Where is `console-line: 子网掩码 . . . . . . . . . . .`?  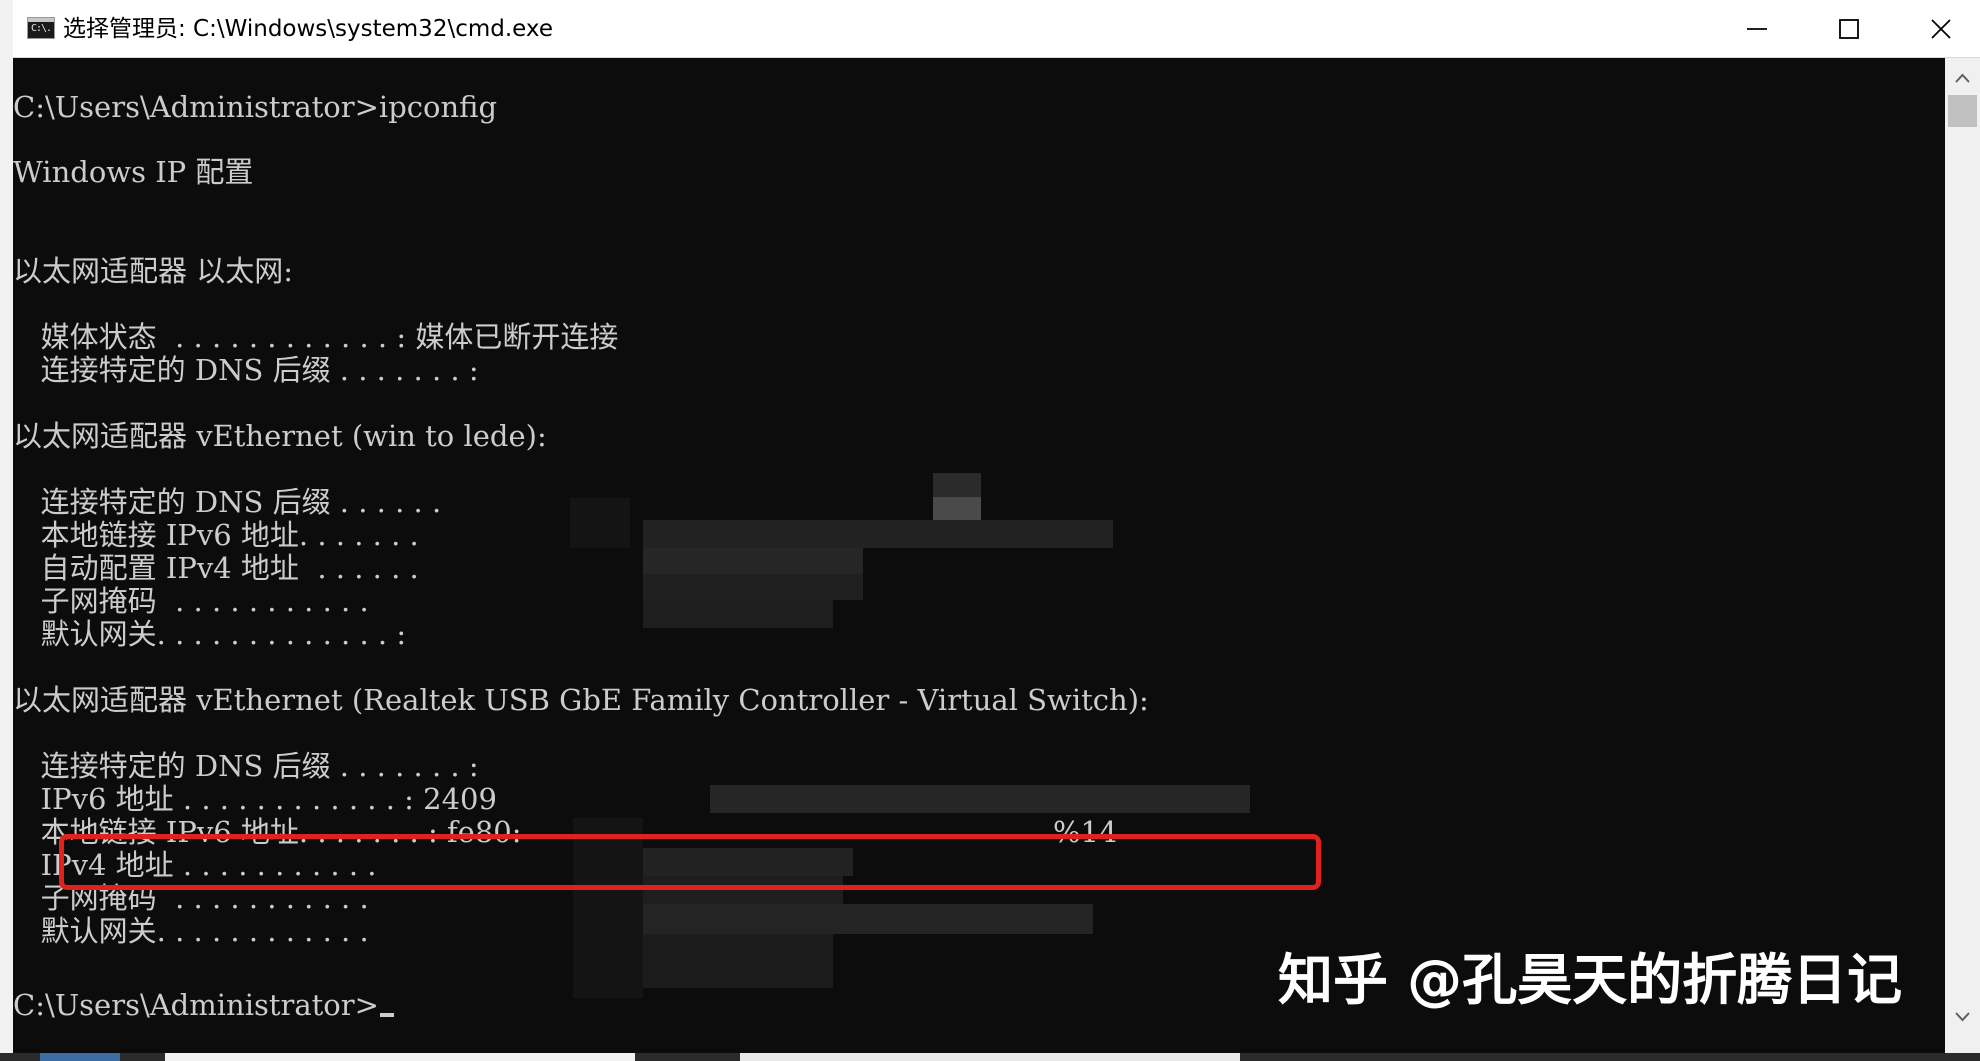
console-line: 子网掩码 . . . . . . . . . . . is located at coordinates (191, 601).